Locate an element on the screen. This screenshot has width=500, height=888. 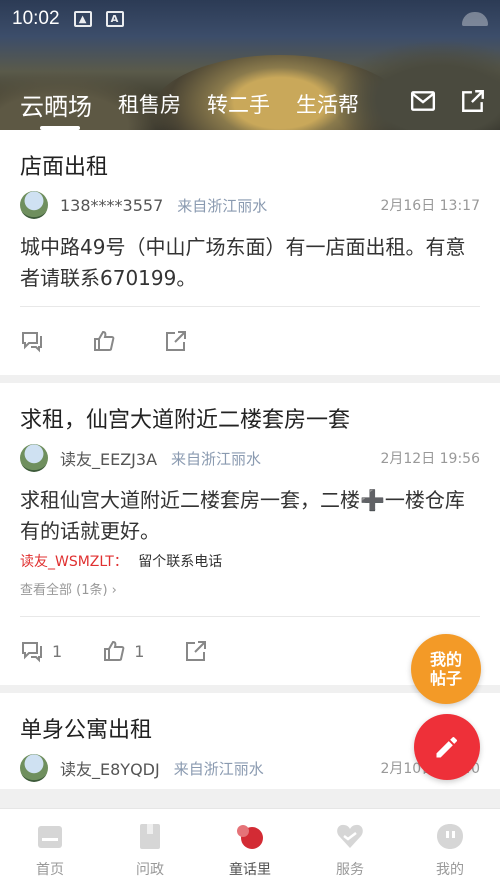
post-meta: 138****3557 来自浙江丽水 2月16日 13:17 is located at coordinates (250, 205).